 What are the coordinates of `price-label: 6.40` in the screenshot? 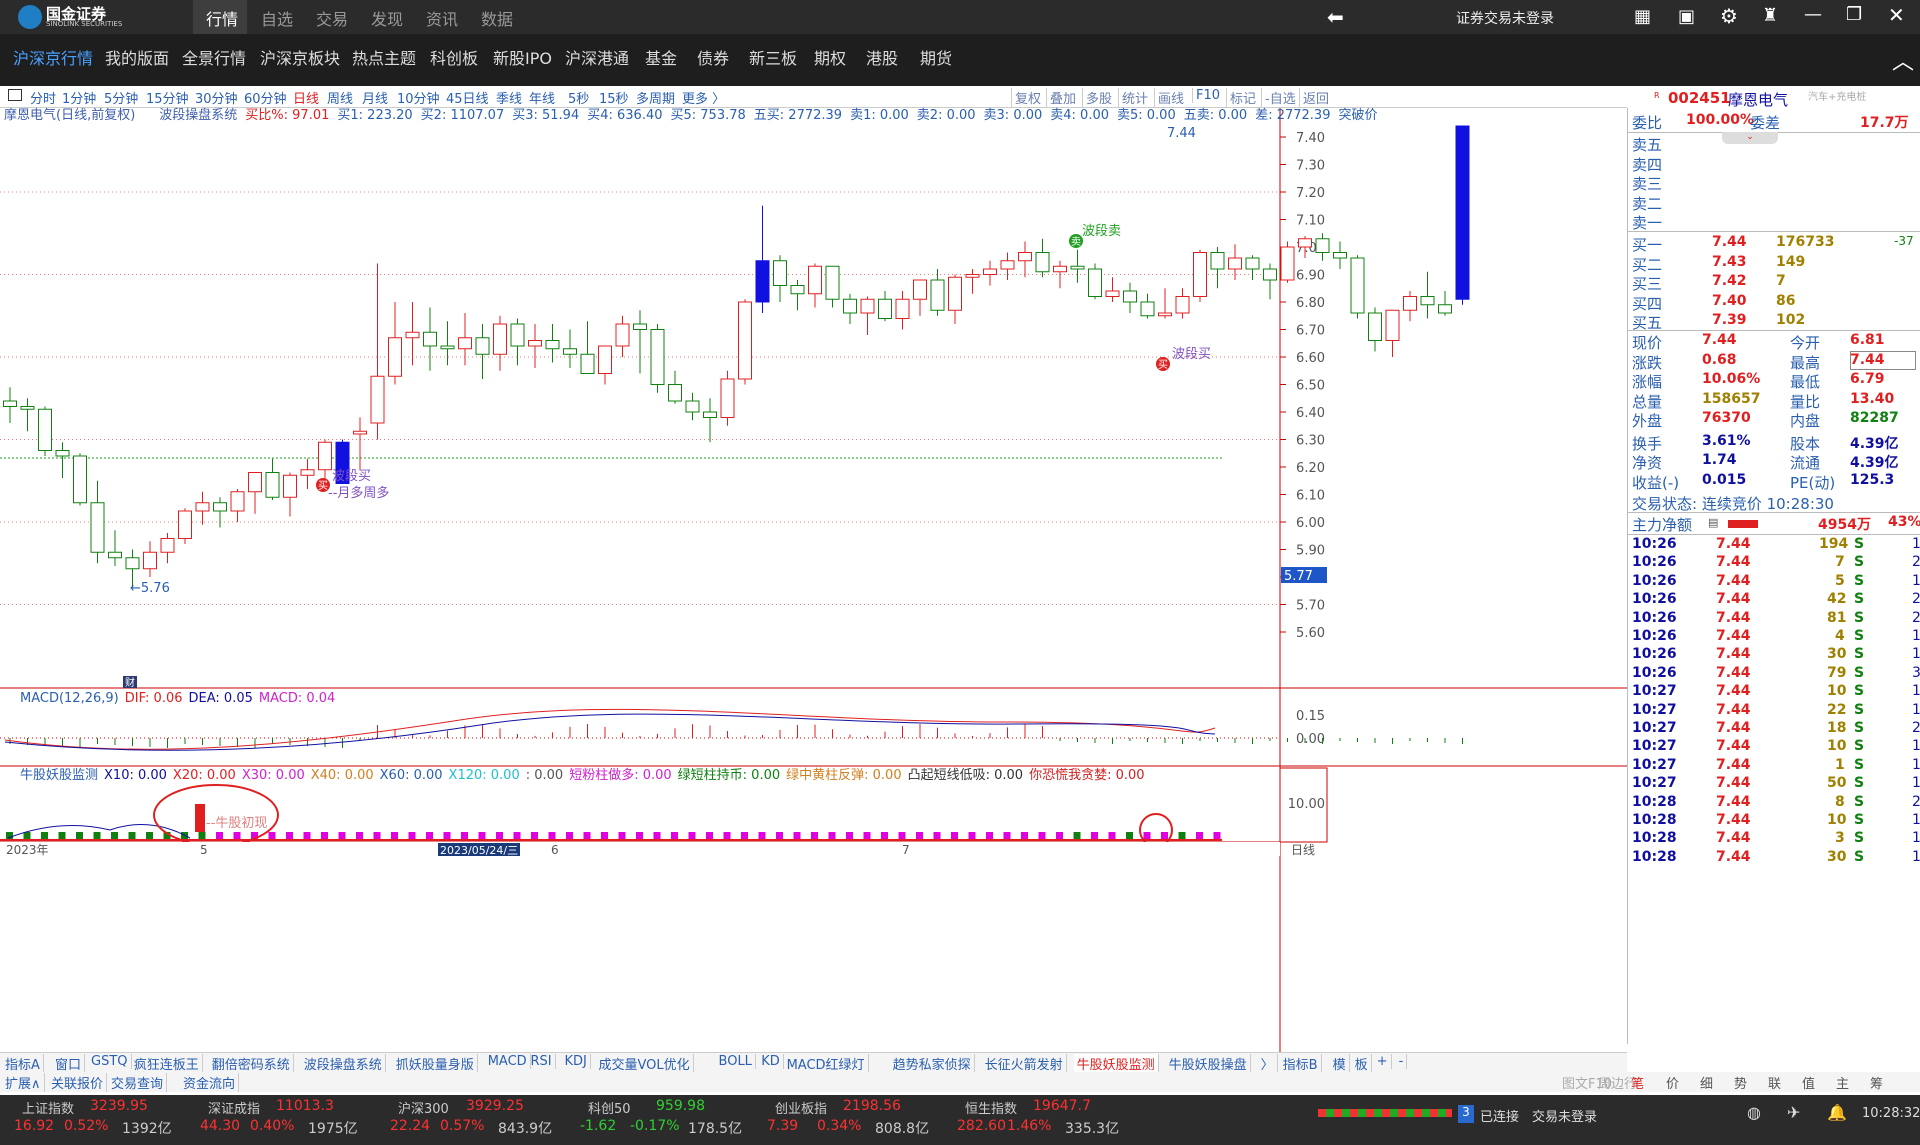 It's located at (1310, 413).